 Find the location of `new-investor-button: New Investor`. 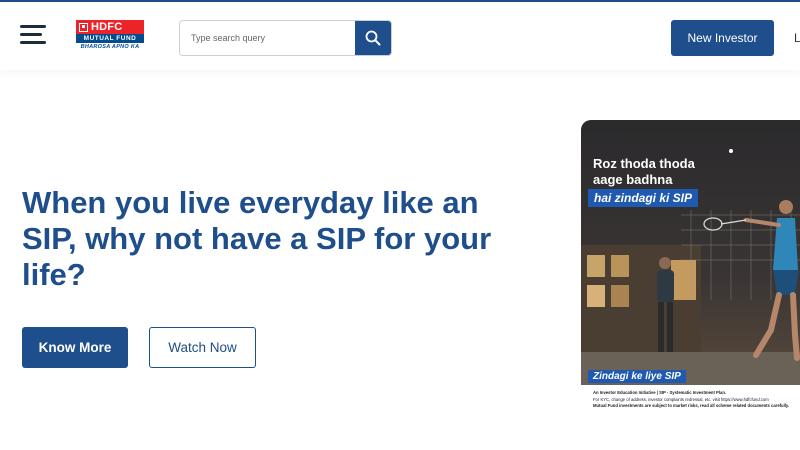

new-investor-button: New Investor is located at coordinates (722, 38).